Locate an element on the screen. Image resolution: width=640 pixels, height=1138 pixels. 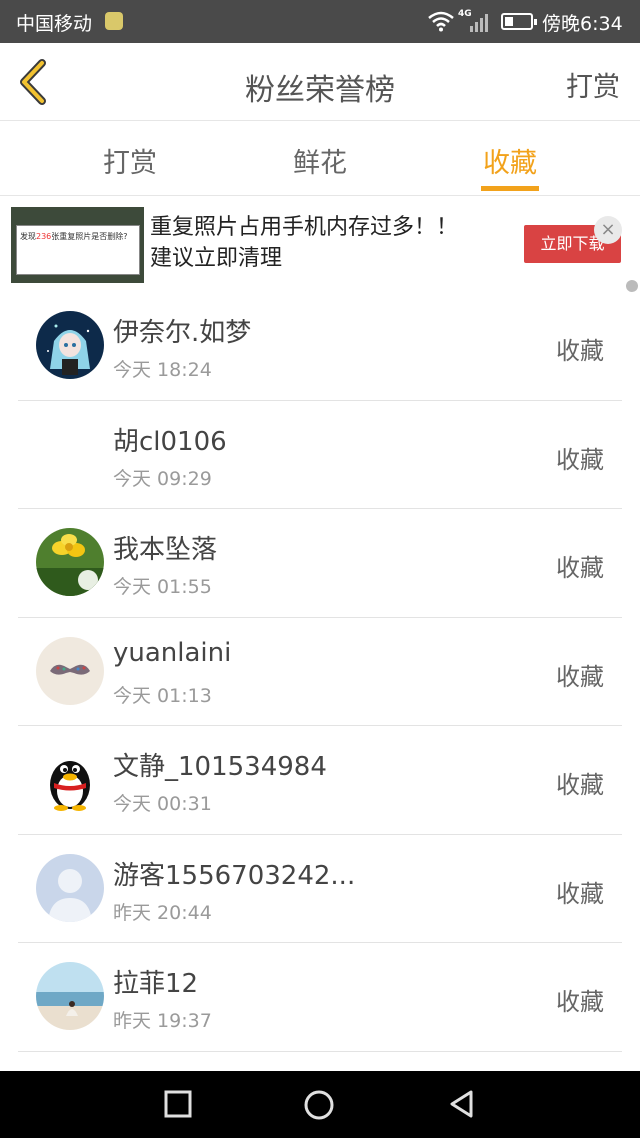
ad-text: 重复照片占用手机内存过多！！ 建议立即清理 is located at coordinates (304, 243).